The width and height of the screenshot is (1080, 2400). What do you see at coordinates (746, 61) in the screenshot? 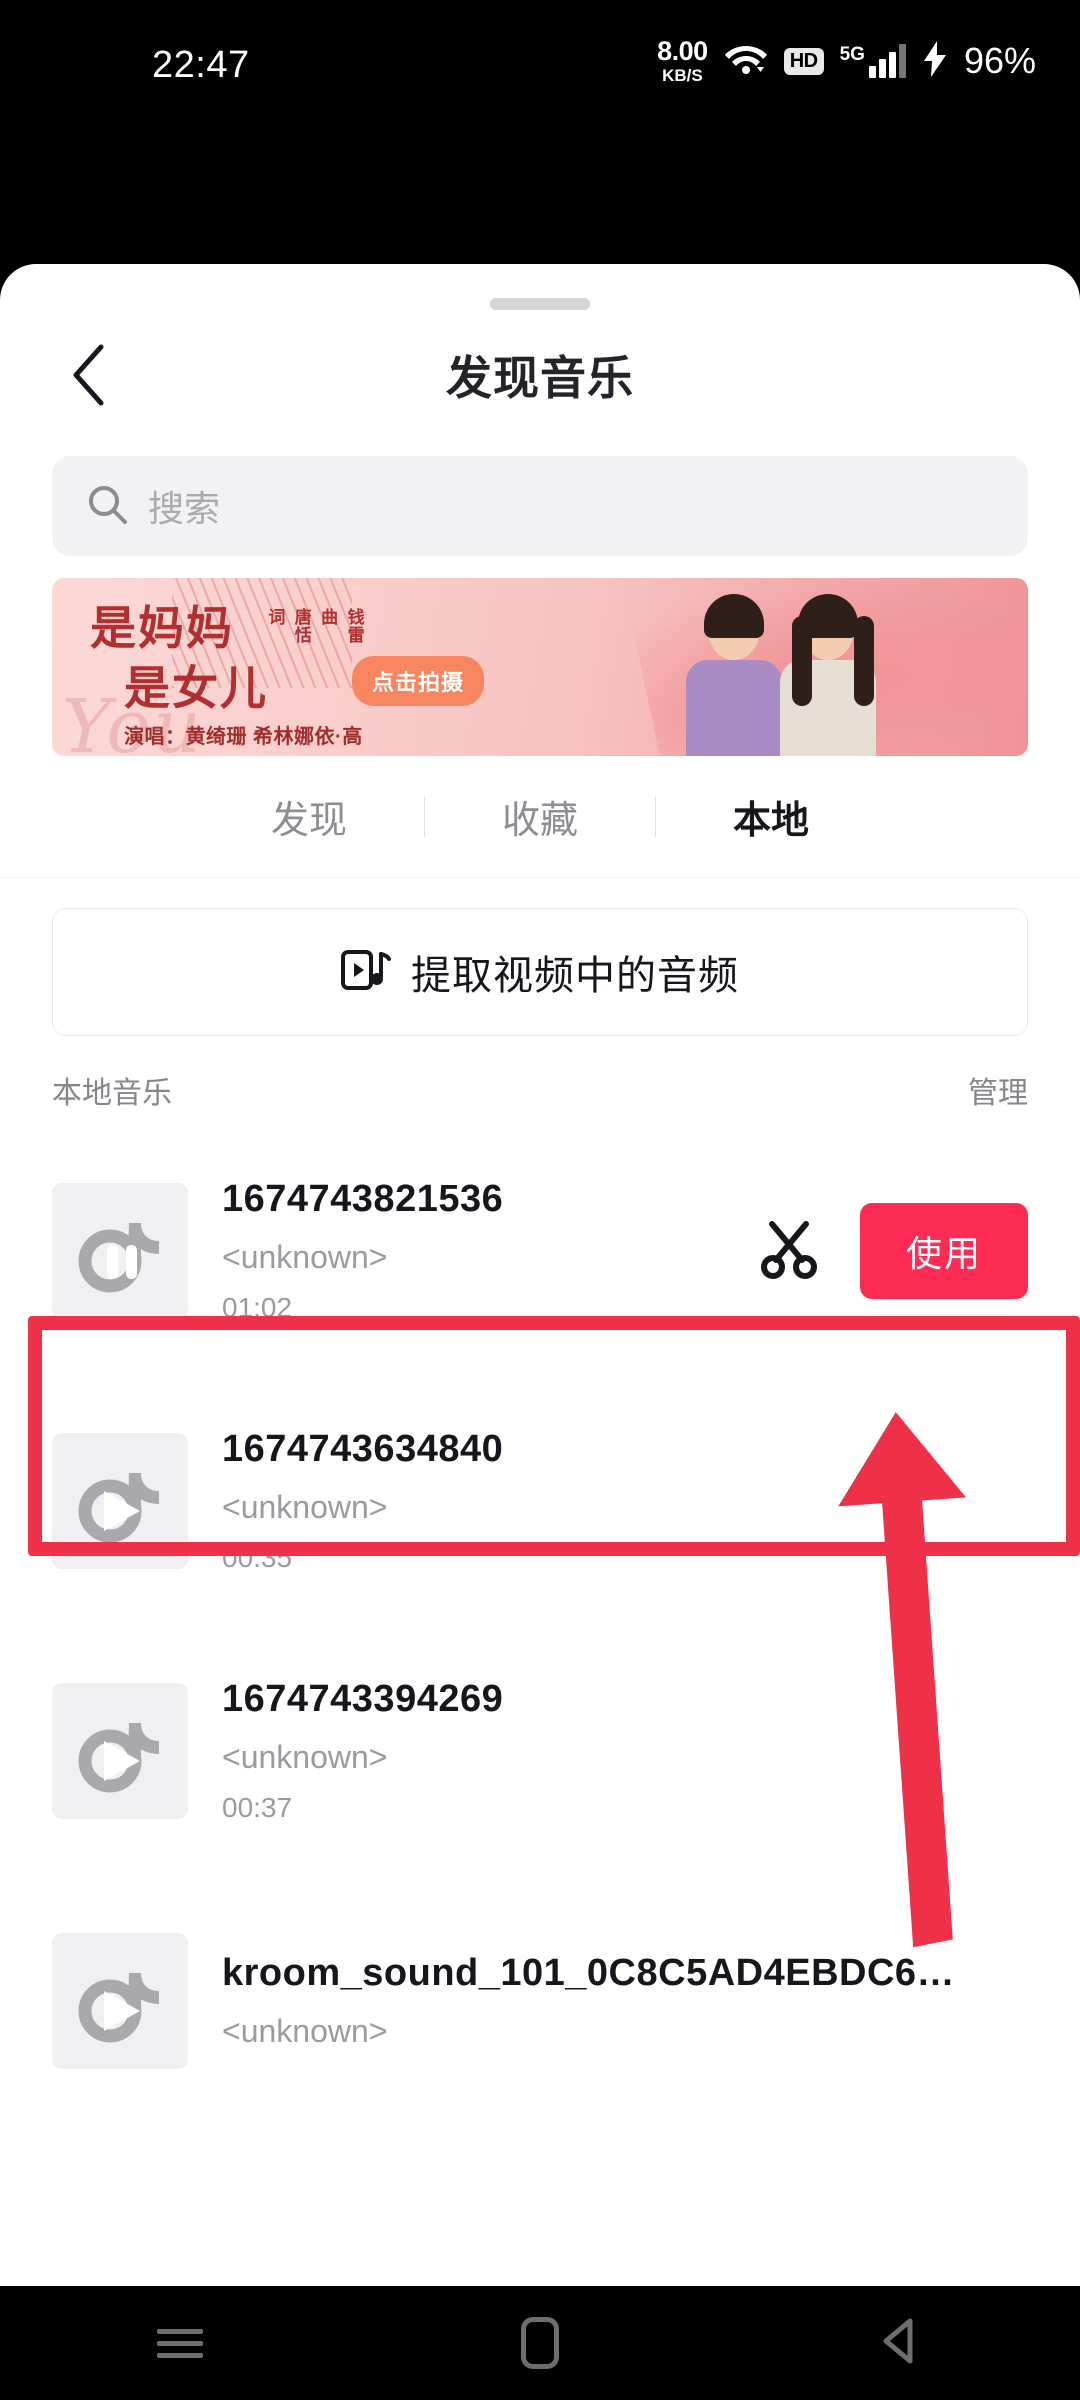
I see `wifi-icon` at bounding box center [746, 61].